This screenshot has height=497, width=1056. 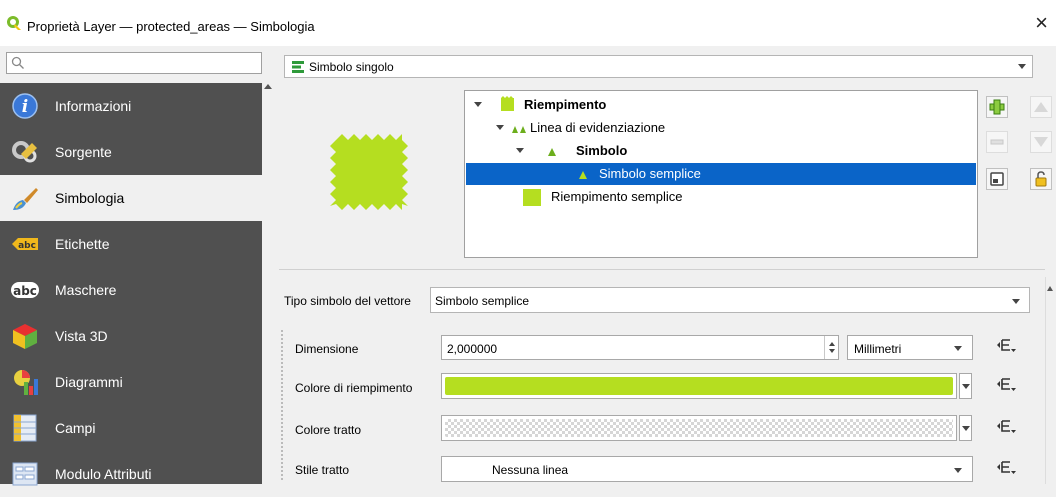 What do you see at coordinates (131, 244) in the screenshot?
I see `sidebar-item-etichette: abc Etichette` at bounding box center [131, 244].